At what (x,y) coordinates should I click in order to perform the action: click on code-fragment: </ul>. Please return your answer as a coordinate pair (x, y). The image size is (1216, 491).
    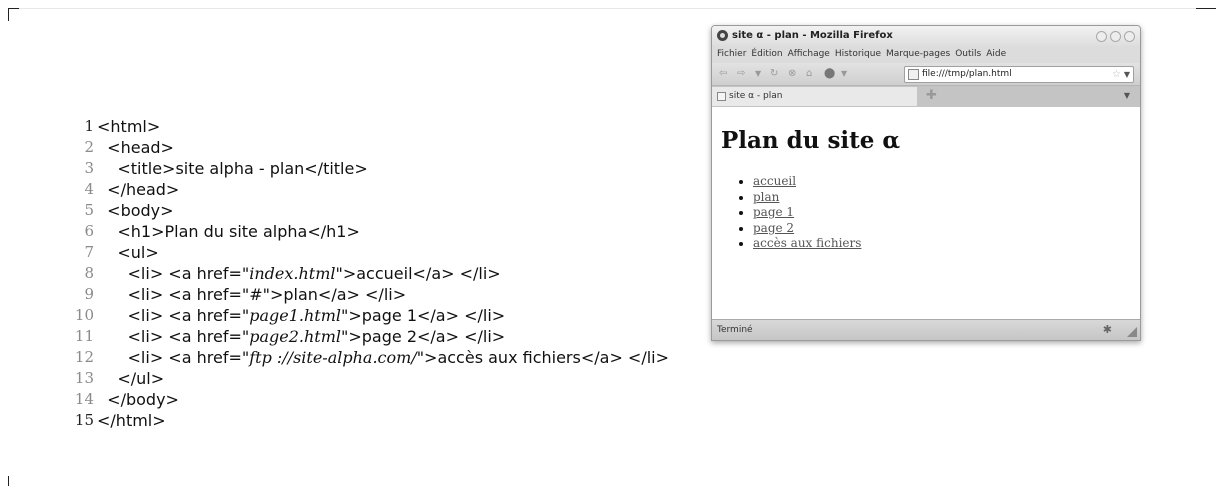
    Looking at the image, I should click on (131, 378).